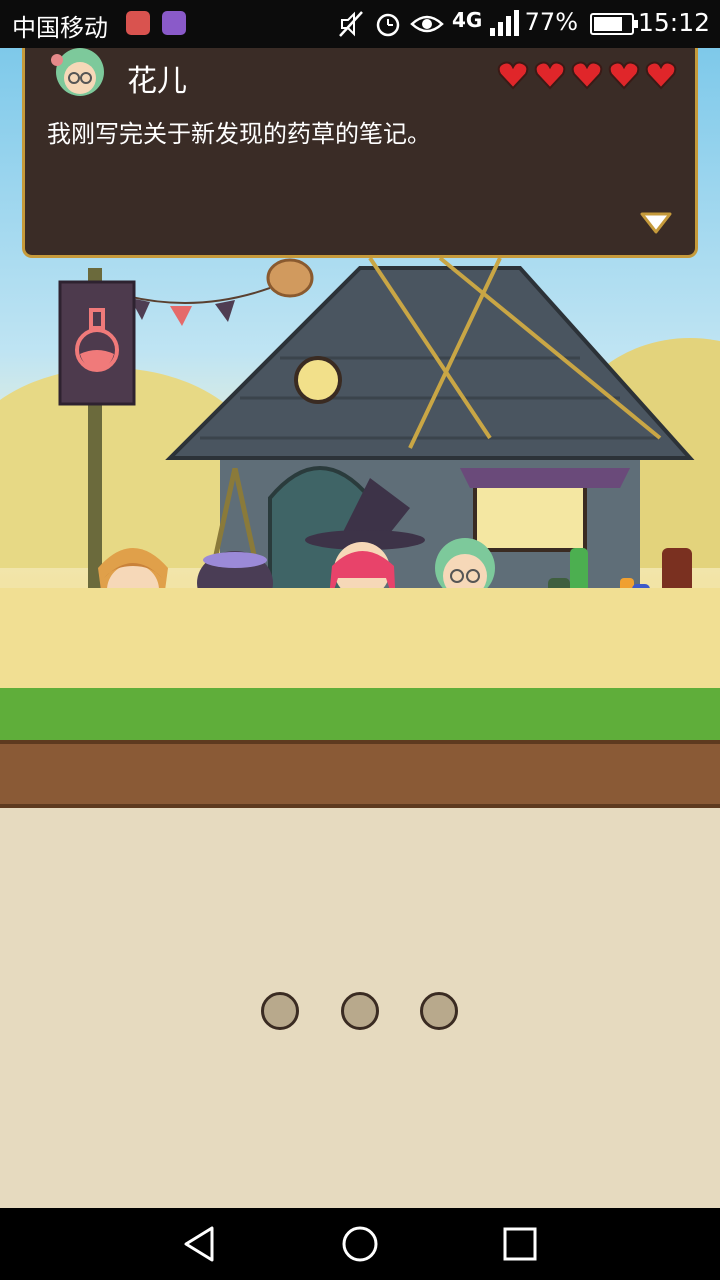 The width and height of the screenshot is (720, 1280). I want to click on carrier-name: 中国移动, so click(60, 28).